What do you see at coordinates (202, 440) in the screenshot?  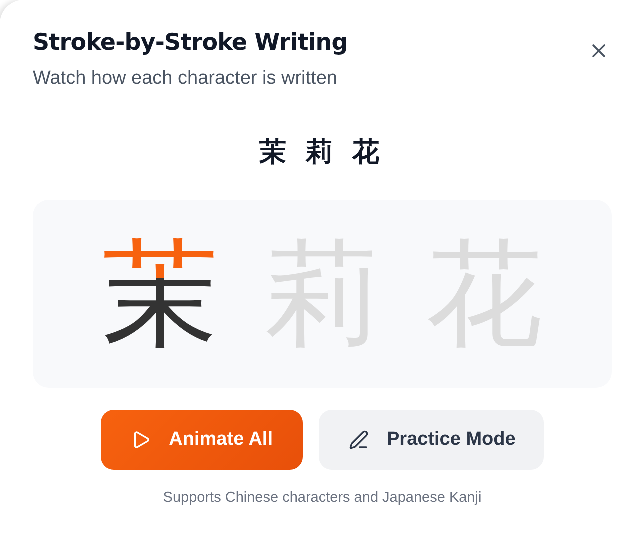 I see `animate-button: Animate All` at bounding box center [202, 440].